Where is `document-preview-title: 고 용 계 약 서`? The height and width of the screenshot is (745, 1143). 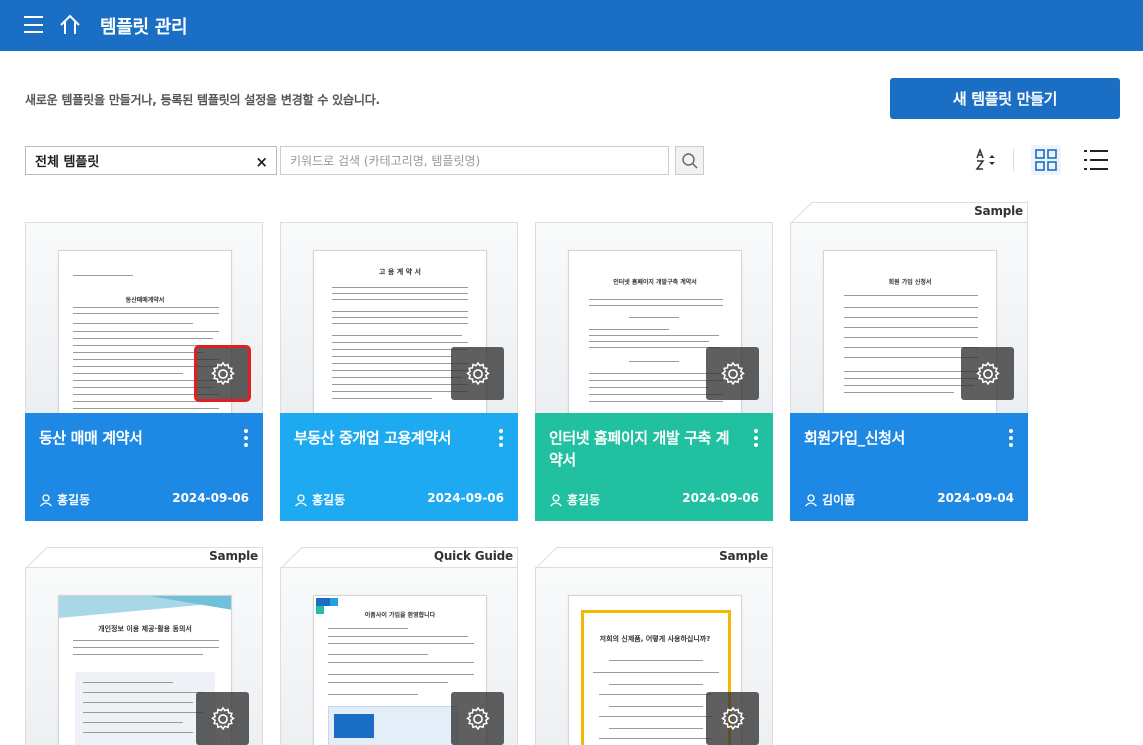 document-preview-title: 고 용 계 약 서 is located at coordinates (400, 272).